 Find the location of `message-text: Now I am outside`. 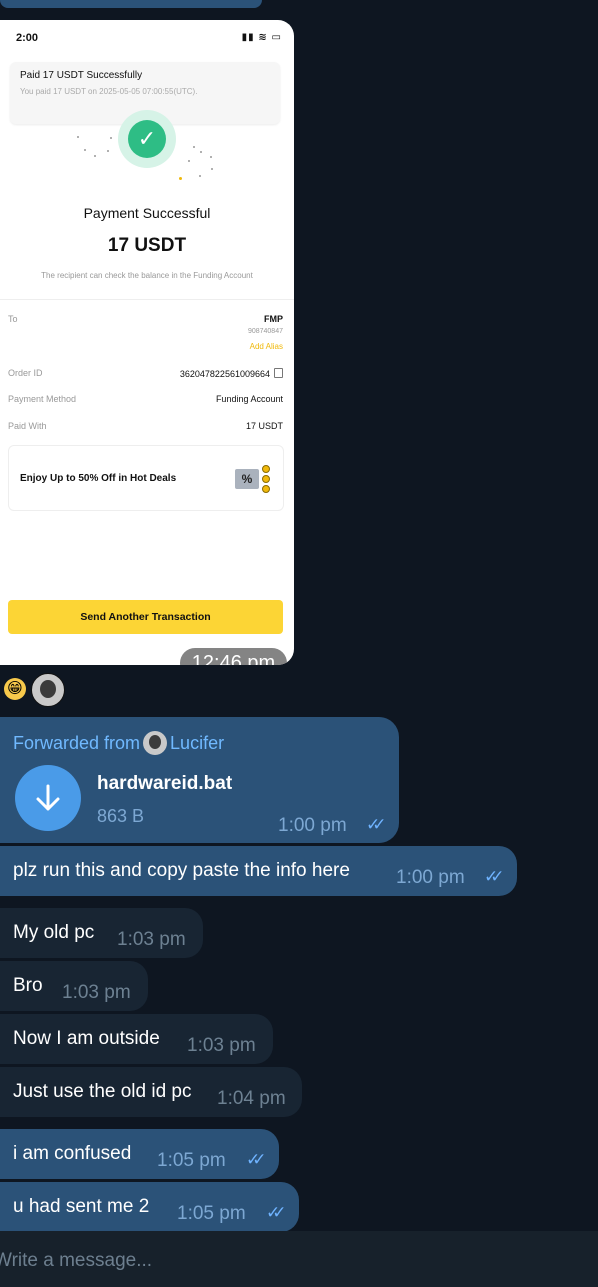

message-text: Now I am outside is located at coordinates (86, 1038).